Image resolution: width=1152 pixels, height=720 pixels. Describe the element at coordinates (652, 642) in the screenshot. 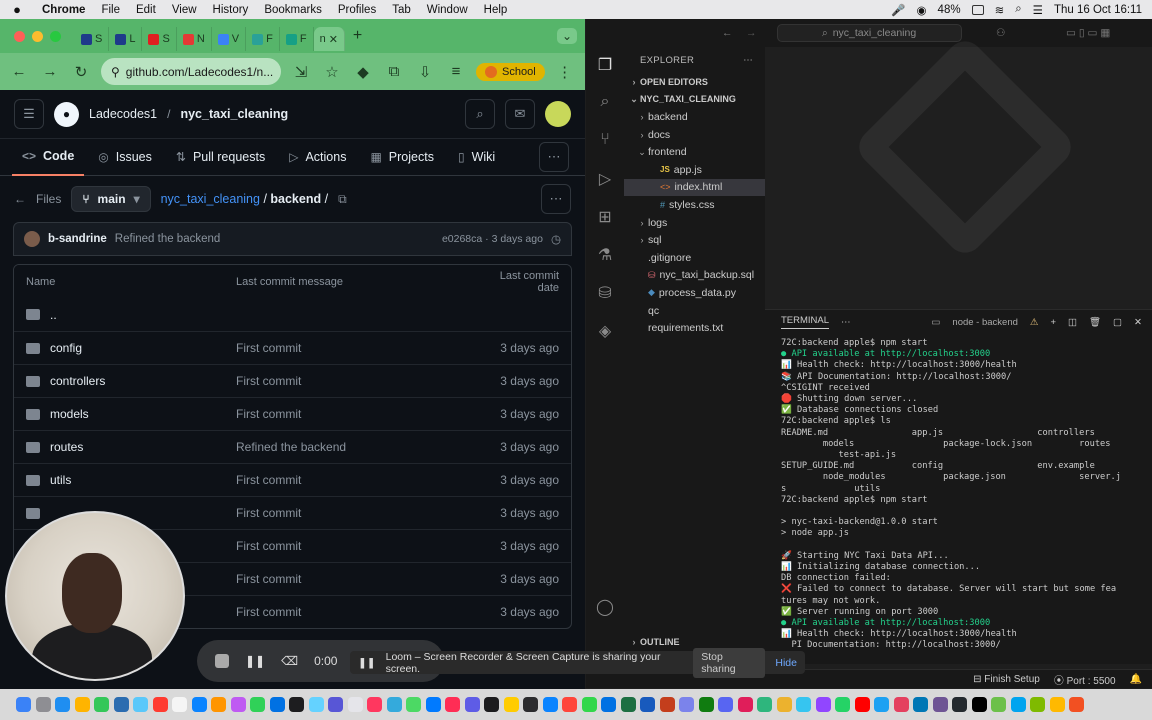

I see `outline-section: › OUTLINE` at that location.